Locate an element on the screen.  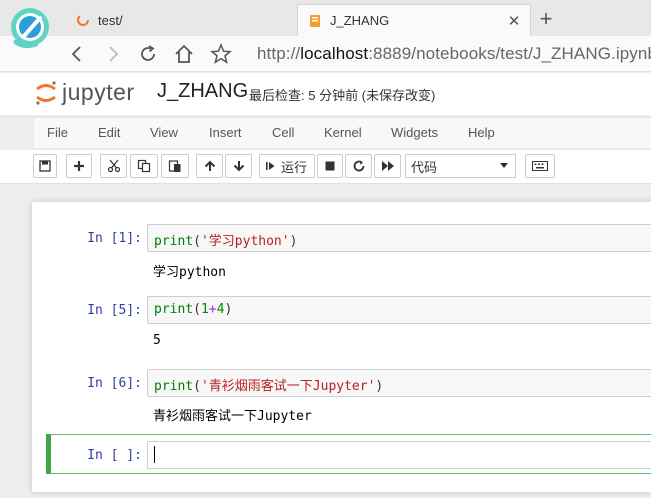
cell-3-prompt: In [6]: is located at coordinates (114, 383).